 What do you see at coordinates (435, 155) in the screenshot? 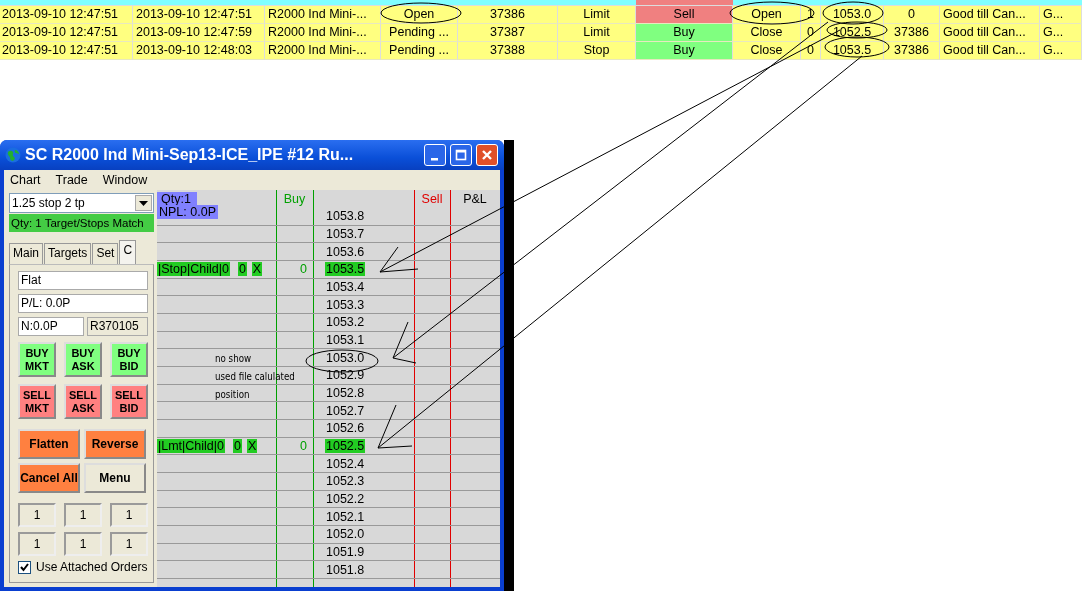
I see `minimize-button` at bounding box center [435, 155].